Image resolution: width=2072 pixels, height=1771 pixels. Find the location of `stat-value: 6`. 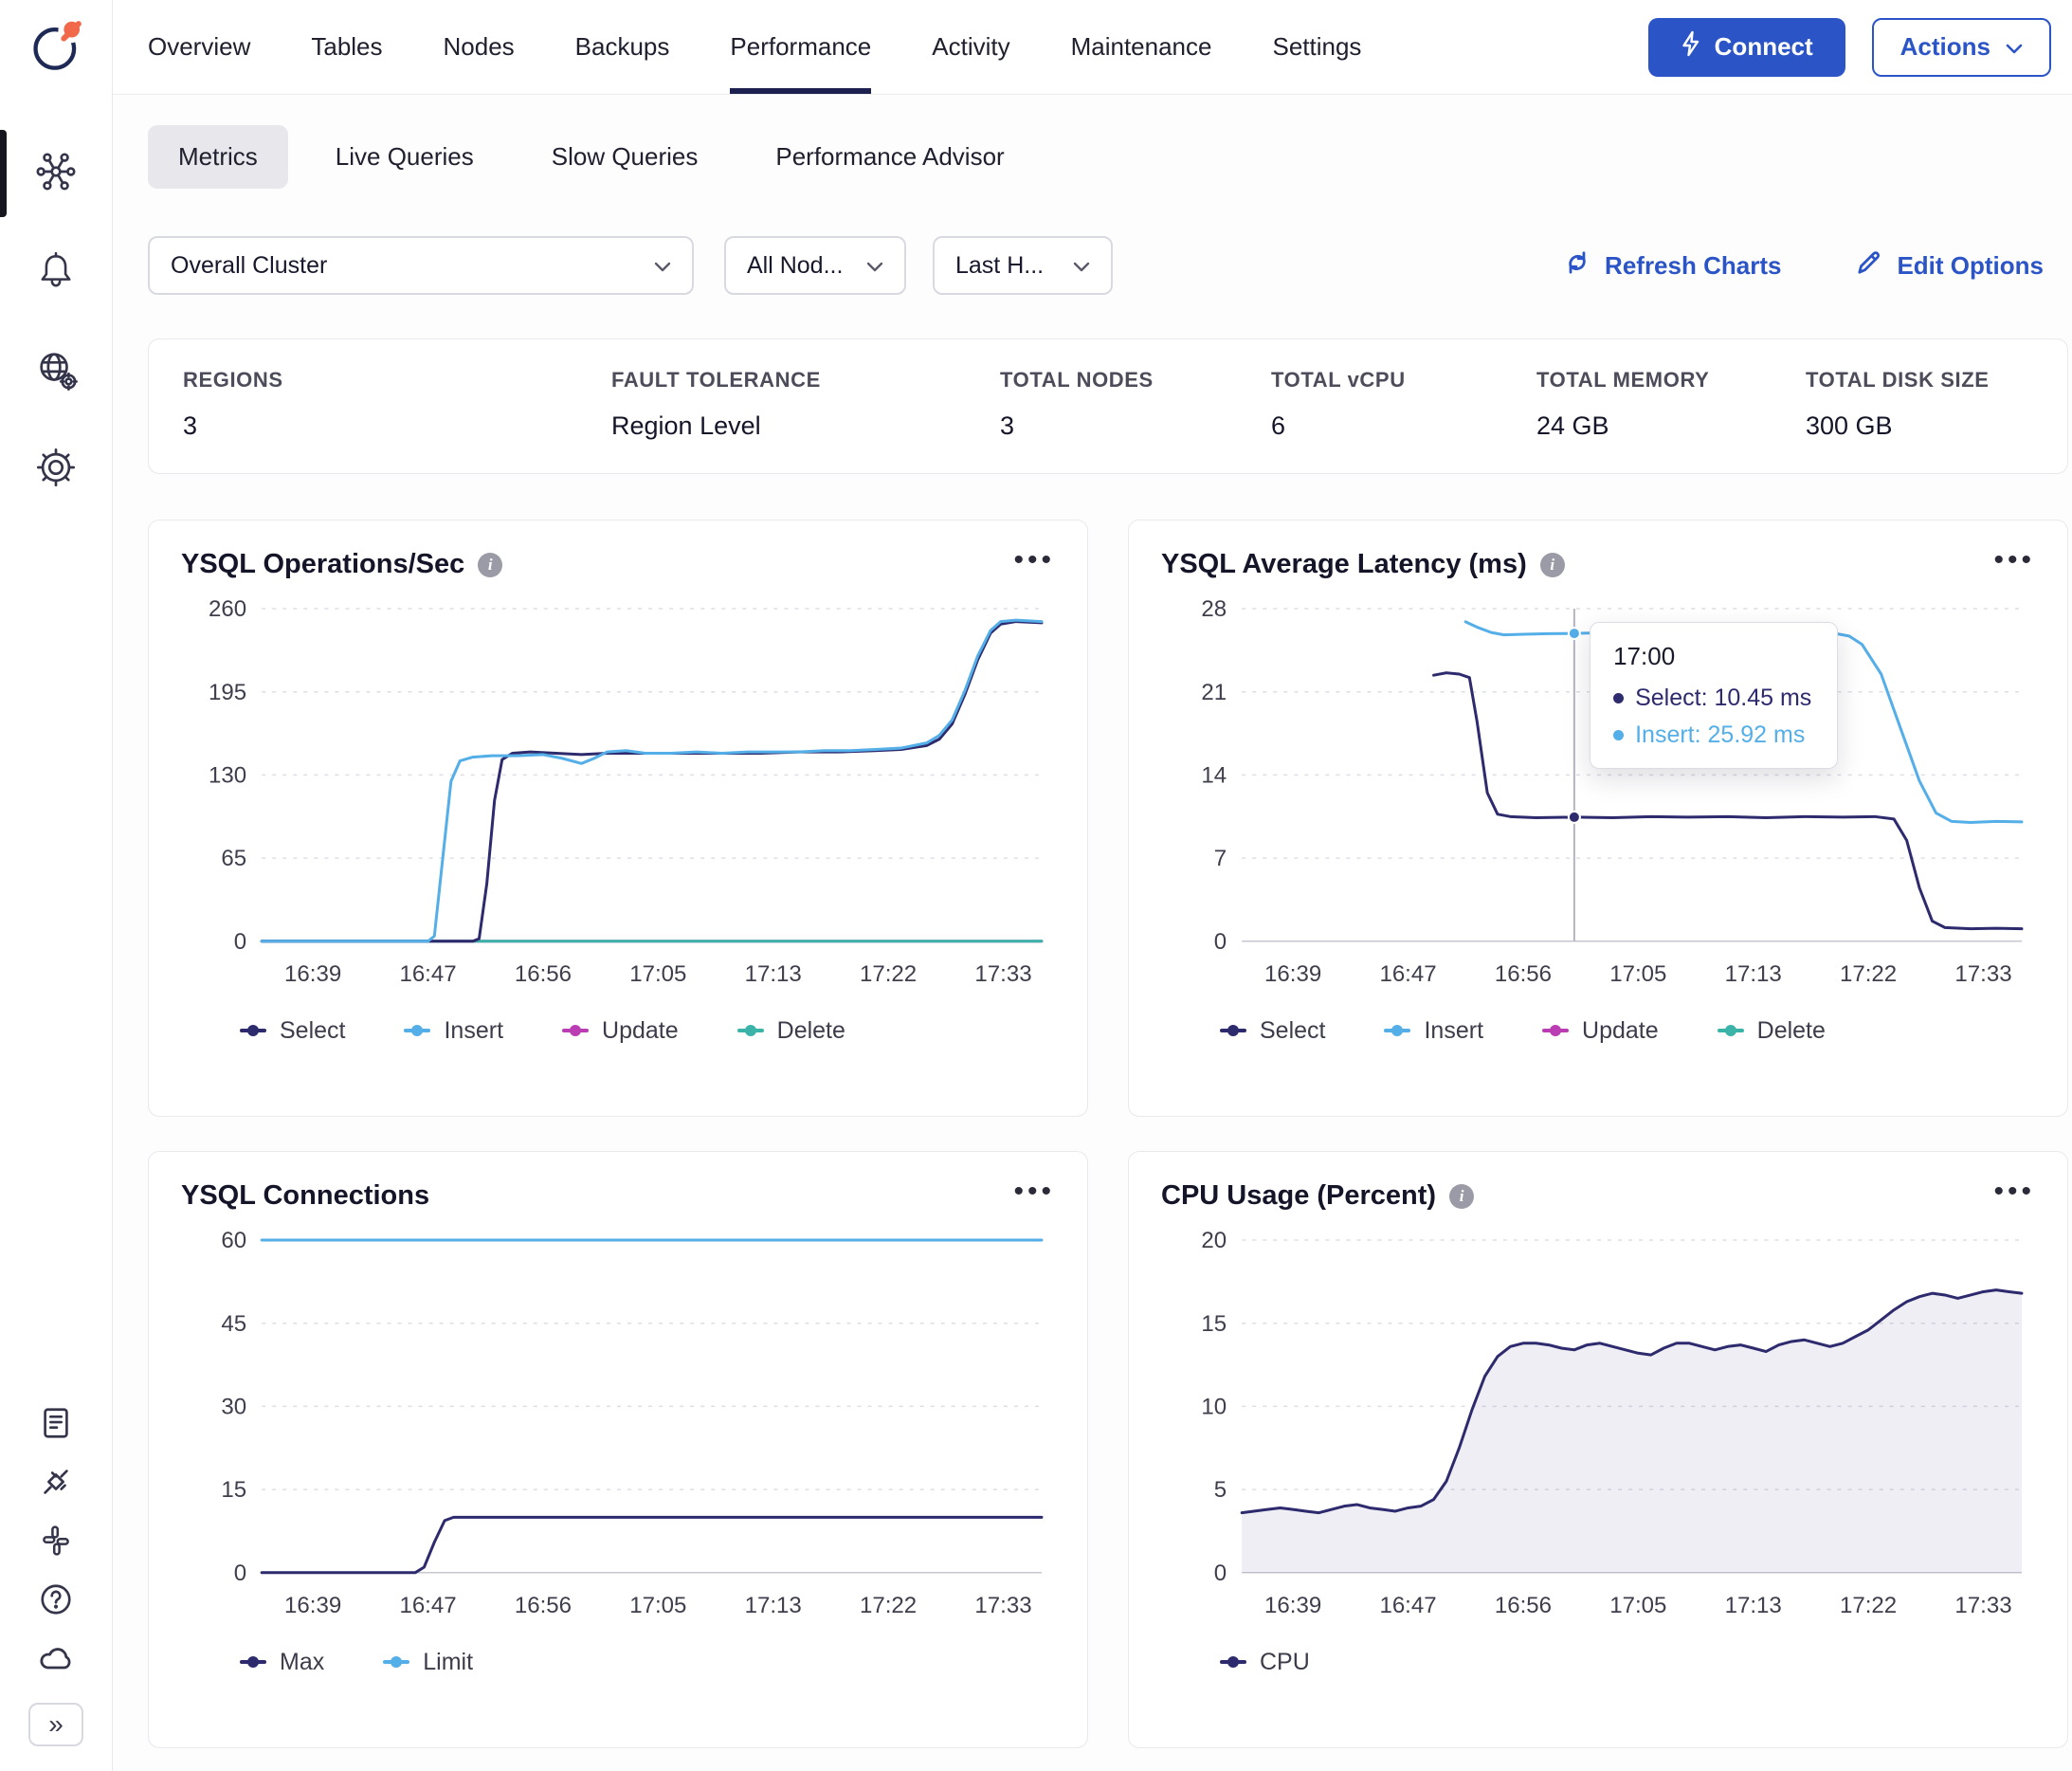

stat-value: 6 is located at coordinates (1278, 426).